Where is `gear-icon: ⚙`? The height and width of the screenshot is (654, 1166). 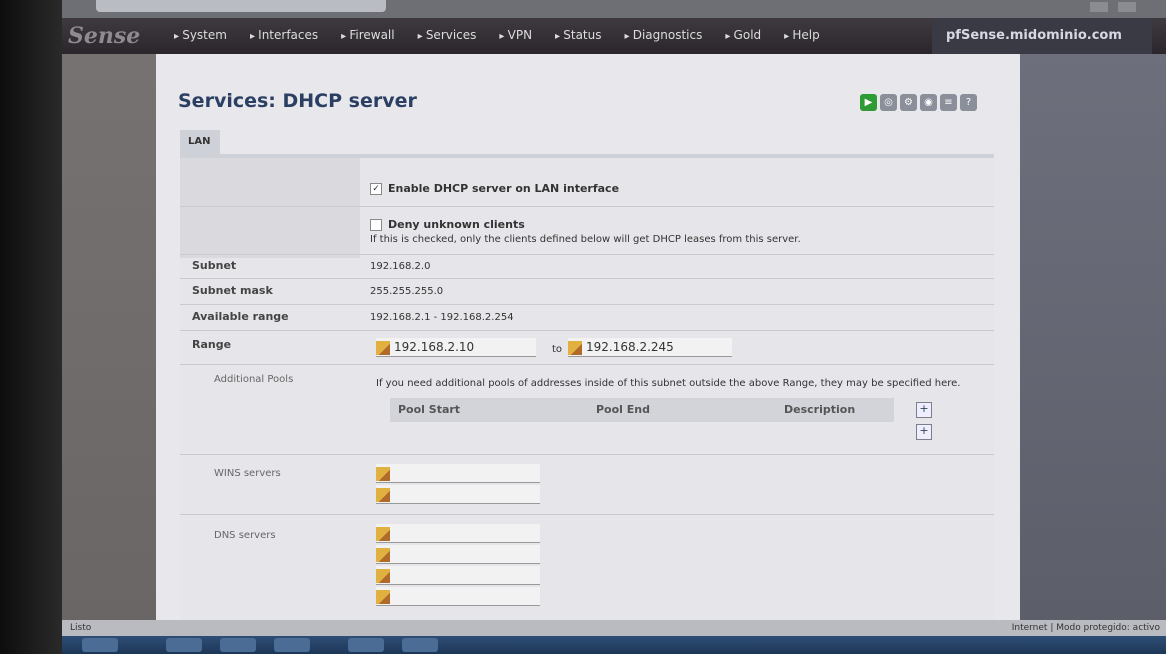 gear-icon: ⚙ is located at coordinates (908, 102).